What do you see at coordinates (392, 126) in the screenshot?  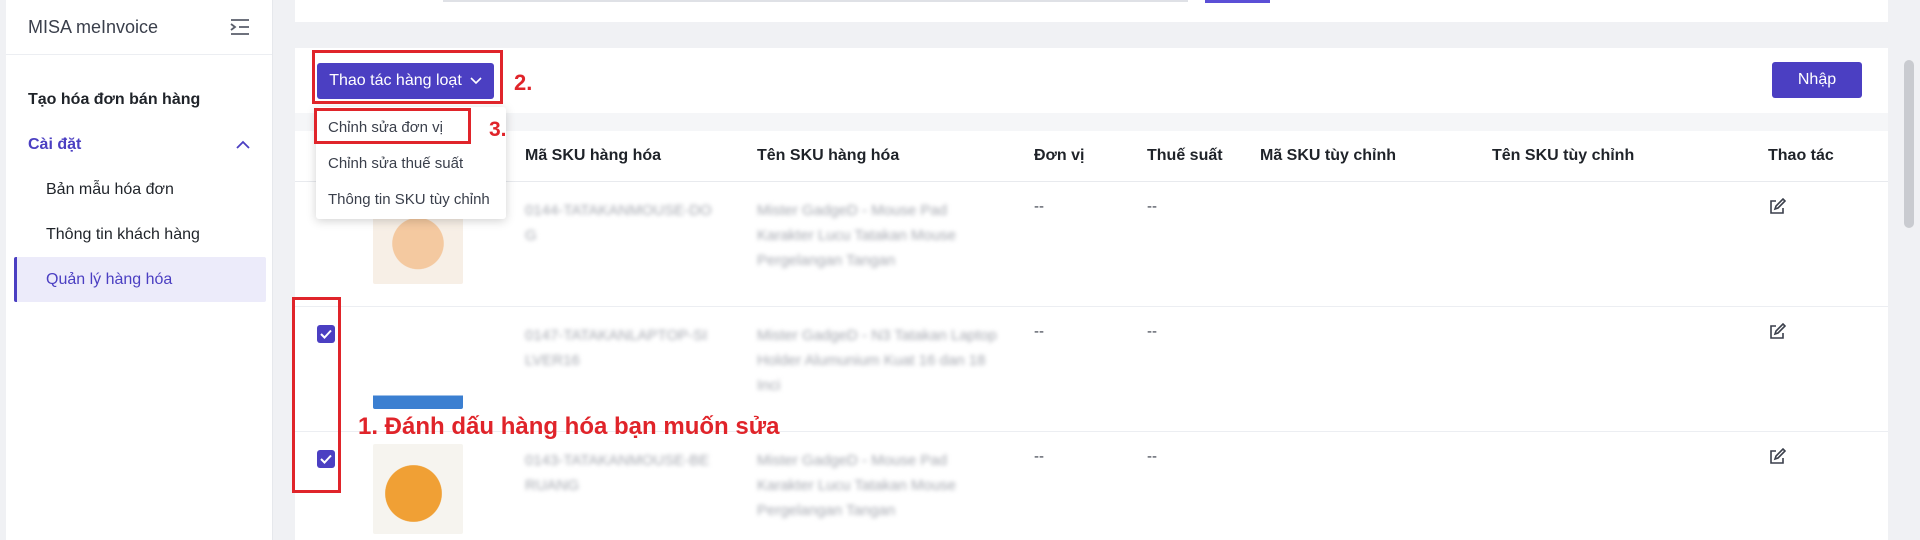 I see `annotation-box-edit-unit` at bounding box center [392, 126].